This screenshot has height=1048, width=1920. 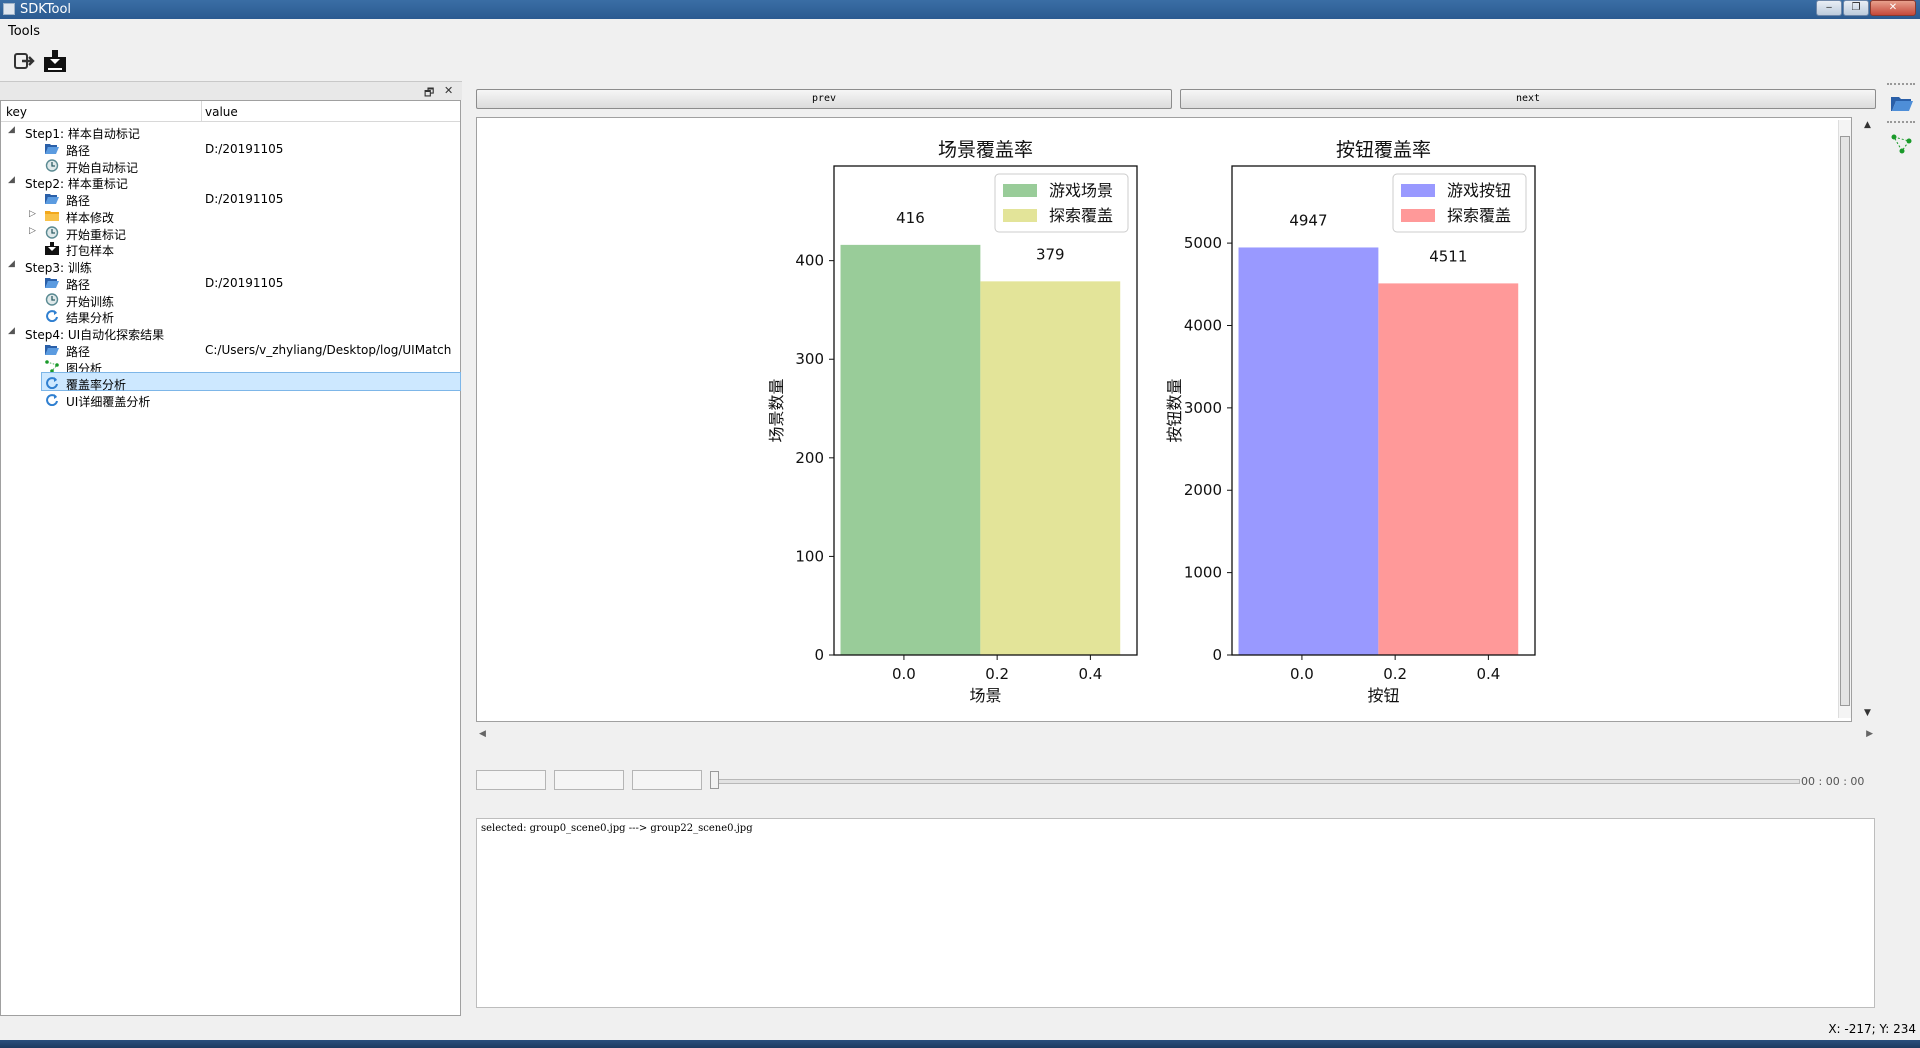 I want to click on dock-header: 🗗 ✕, so click(x=231, y=90).